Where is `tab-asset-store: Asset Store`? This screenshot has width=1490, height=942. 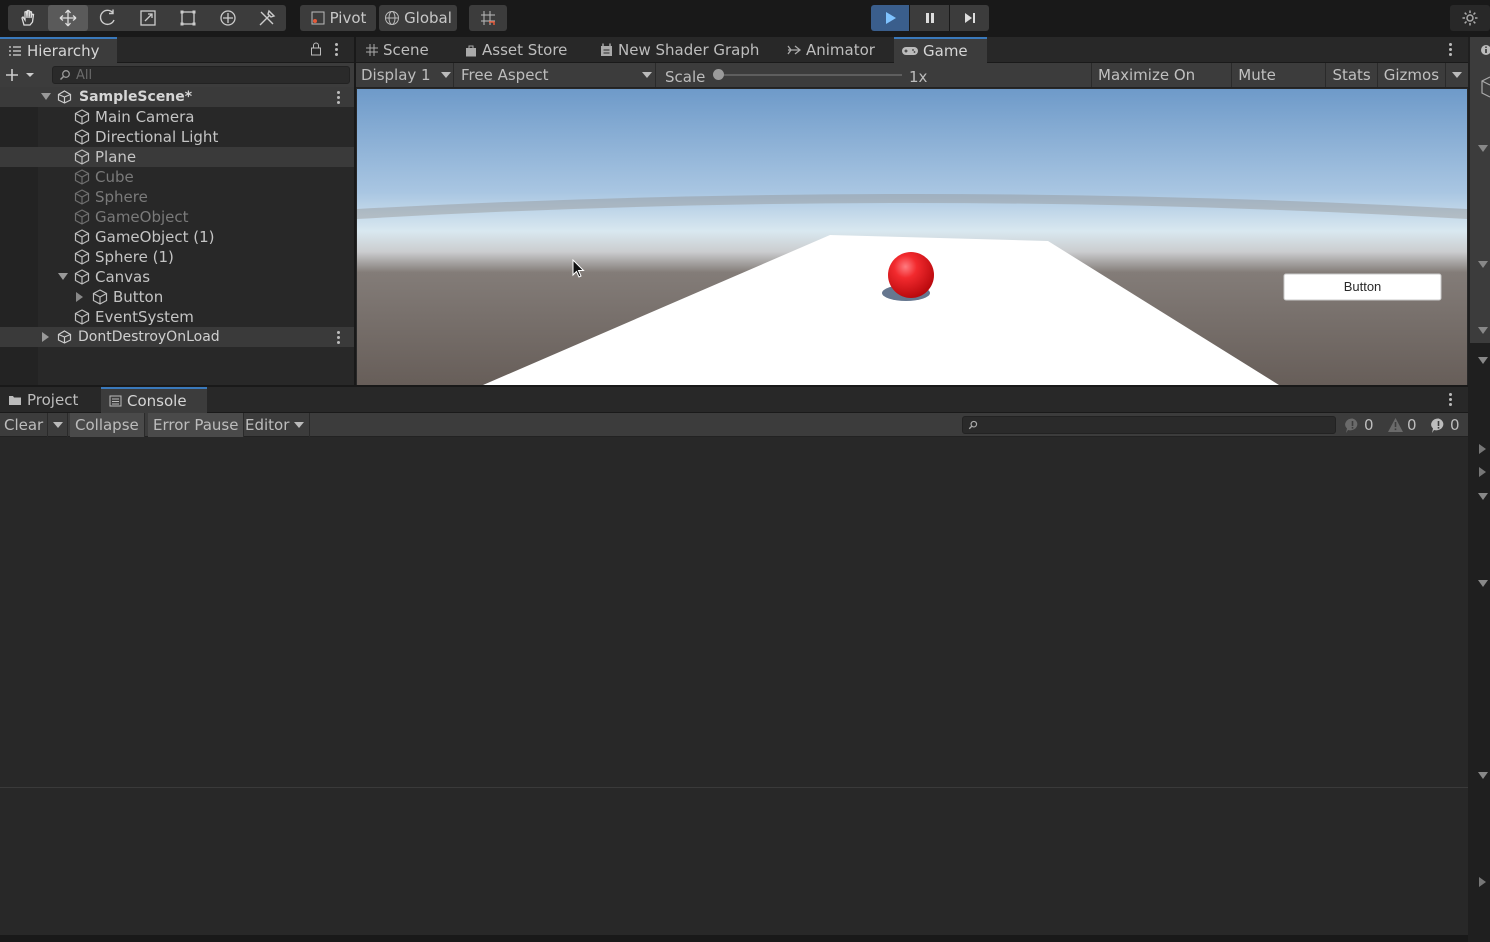
tab-asset-store: Asset Store is located at coordinates (516, 50).